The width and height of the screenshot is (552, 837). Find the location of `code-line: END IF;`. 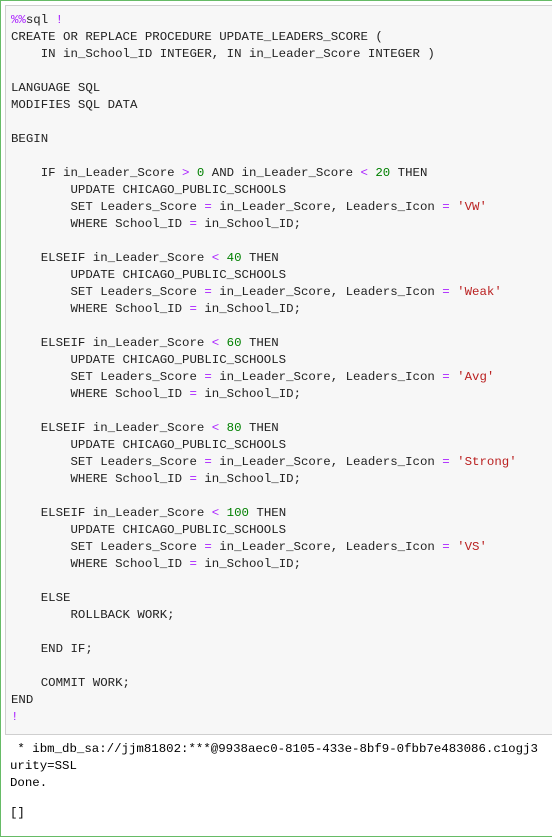

code-line: END IF; is located at coordinates (264, 649).